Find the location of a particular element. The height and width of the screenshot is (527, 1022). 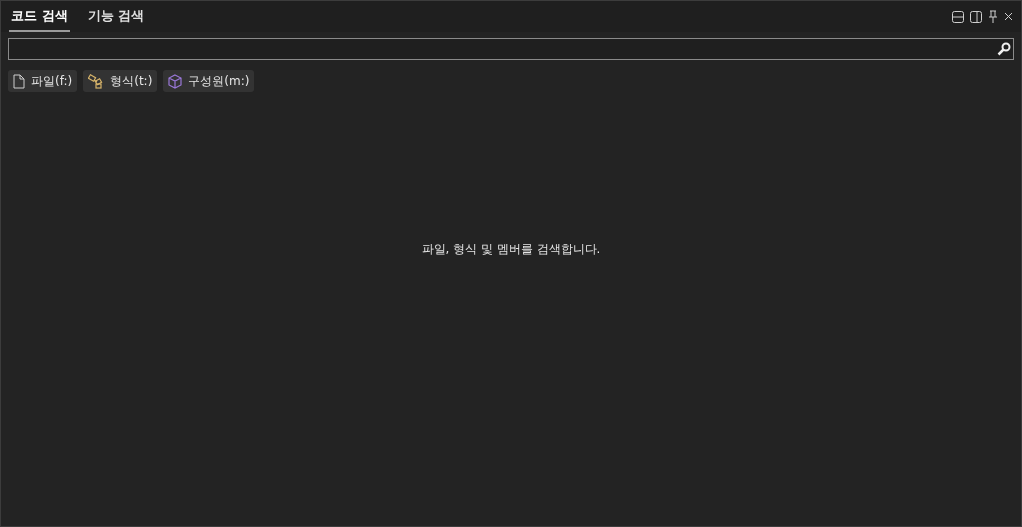

split-horizontal-icon is located at coordinates (958, 16).